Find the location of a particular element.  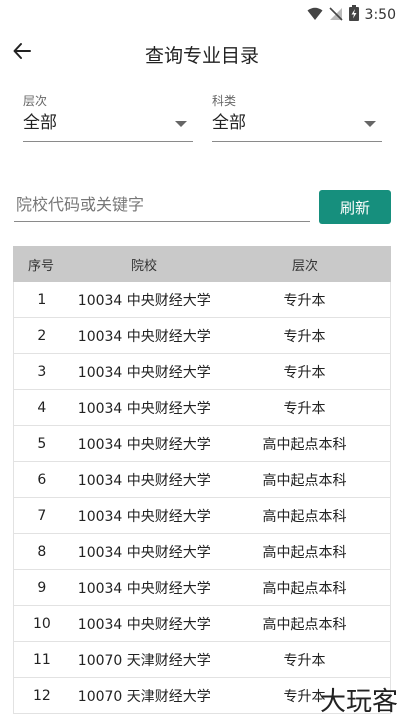

battery-charging-icon is located at coordinates (353, 15).